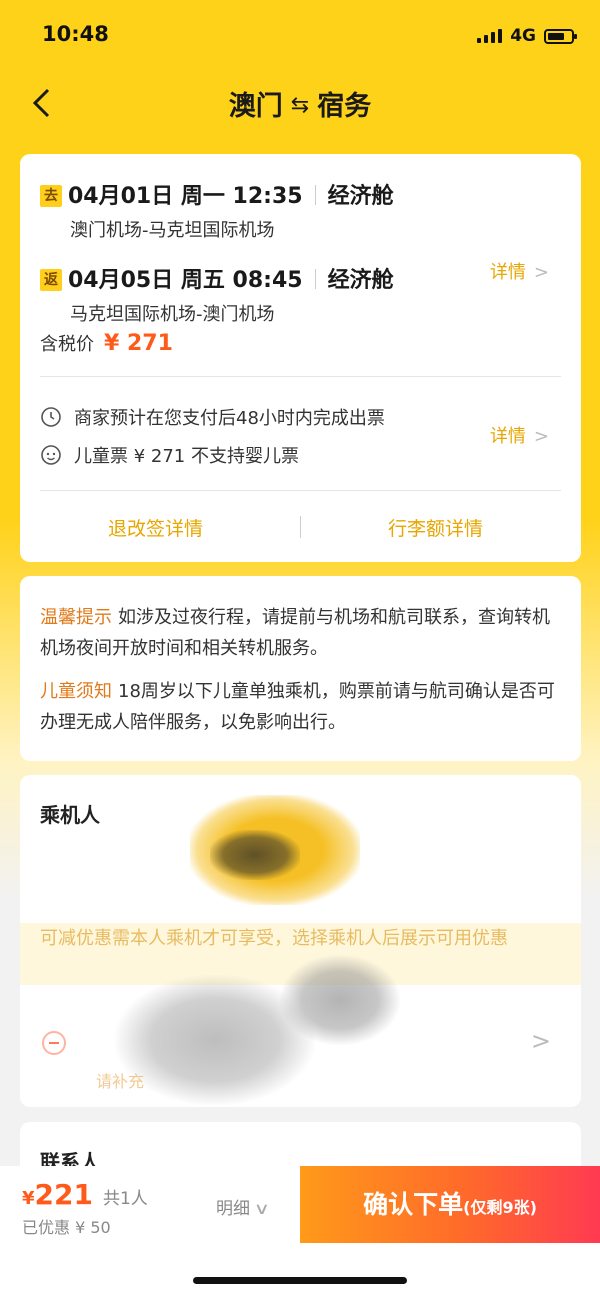 The image size is (600, 1298). I want to click on notice-detail-link: 详情 >, so click(519, 435).